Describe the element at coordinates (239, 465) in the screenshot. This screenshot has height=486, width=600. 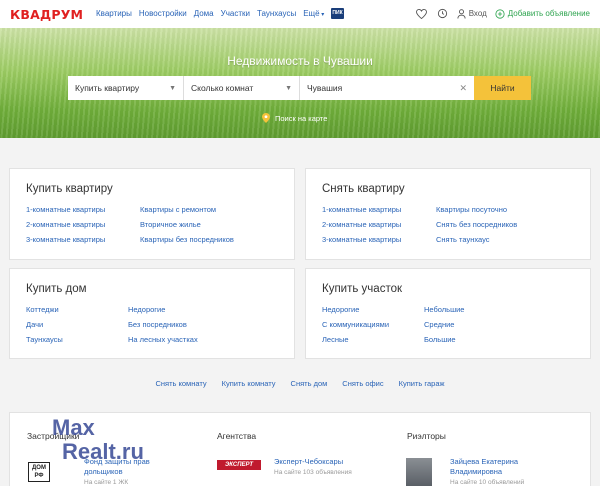
I see `expert-agency-logo: ЭКСПЕРТ` at that location.